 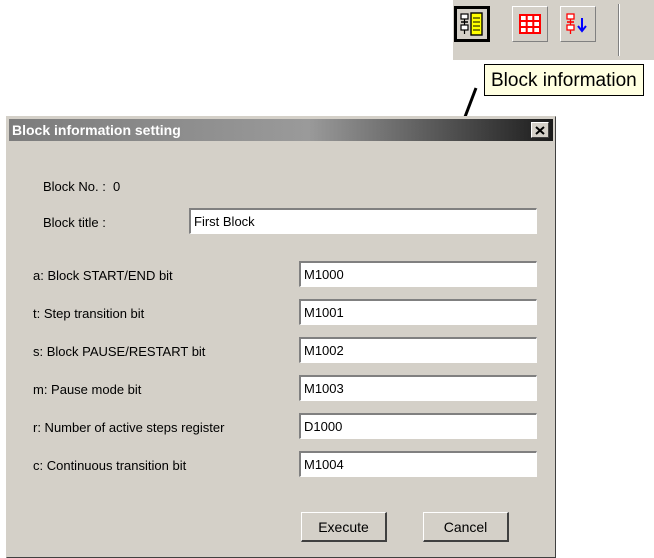 I want to click on close-icon, so click(x=540, y=130).